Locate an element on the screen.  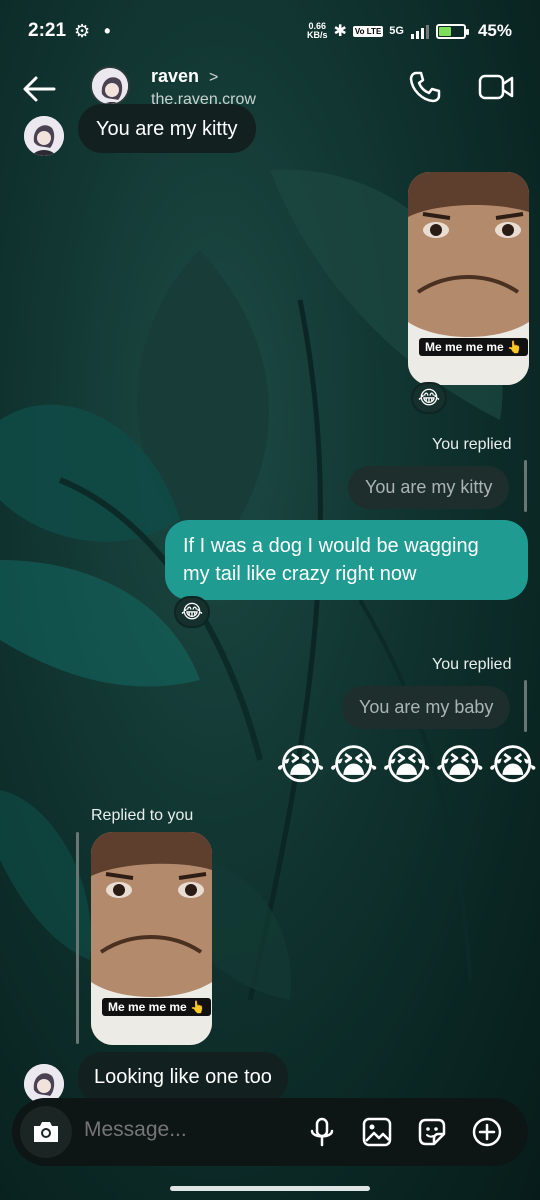
volte-badge: Vo LTE is located at coordinates (368, 31).